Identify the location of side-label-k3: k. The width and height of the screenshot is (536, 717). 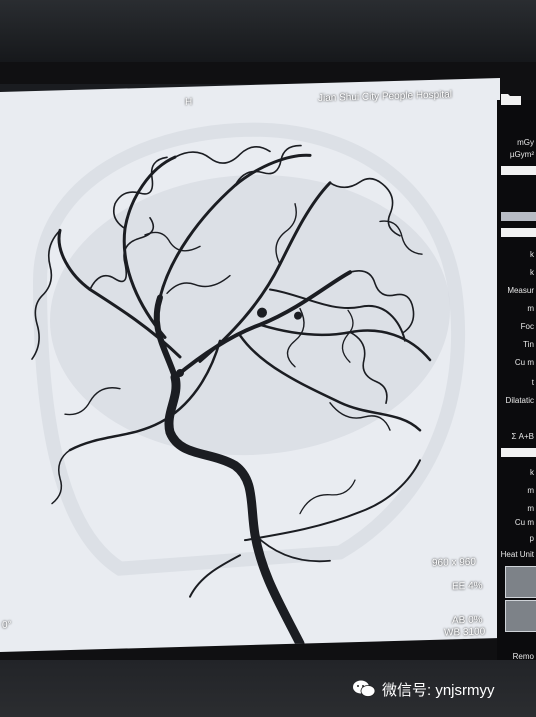
(532, 472).